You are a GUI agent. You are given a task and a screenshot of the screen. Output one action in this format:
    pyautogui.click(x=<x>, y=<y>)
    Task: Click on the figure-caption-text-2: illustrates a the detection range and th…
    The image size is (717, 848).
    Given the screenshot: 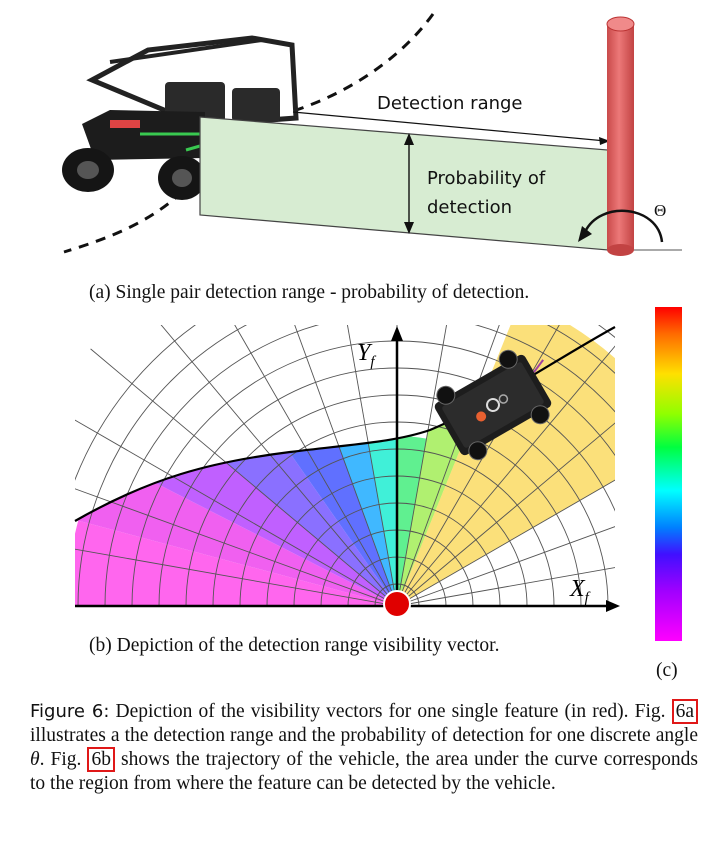 What is the action you would take?
    pyautogui.click(x=364, y=735)
    